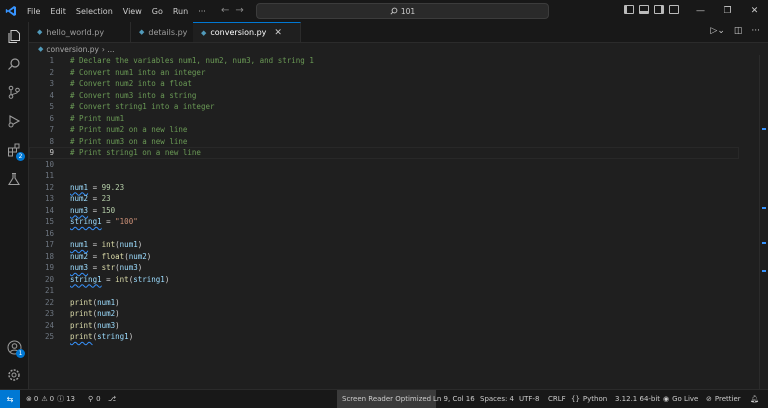  What do you see at coordinates (49, 313) in the screenshot?
I see `line-number: 23` at bounding box center [49, 313].